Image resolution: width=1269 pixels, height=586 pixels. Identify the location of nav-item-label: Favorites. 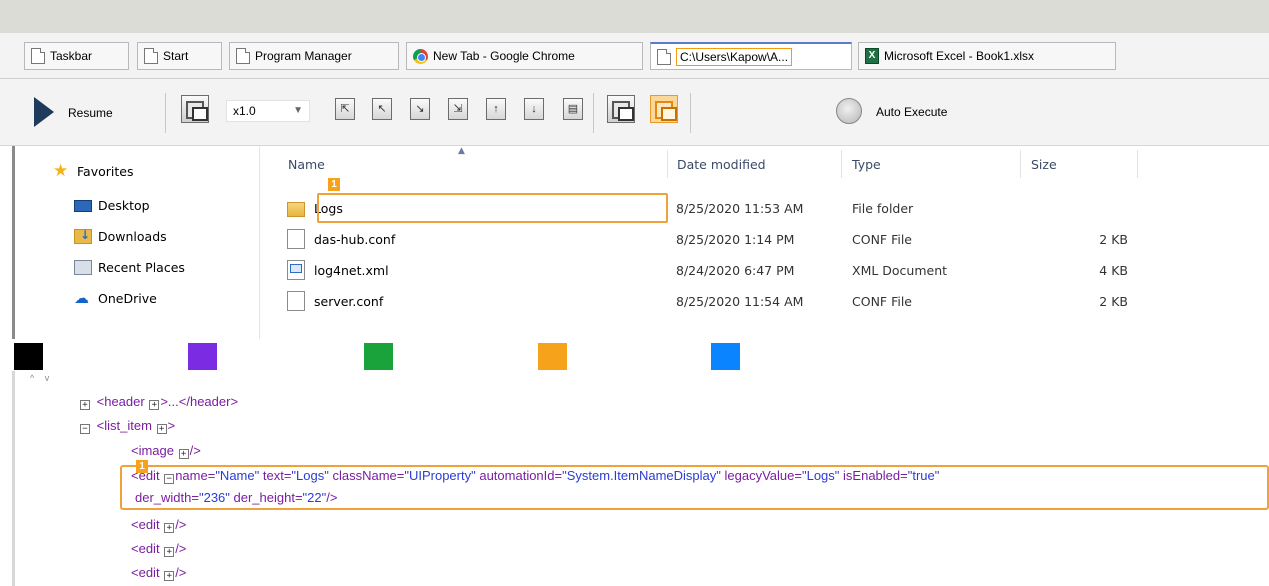
(105, 171).